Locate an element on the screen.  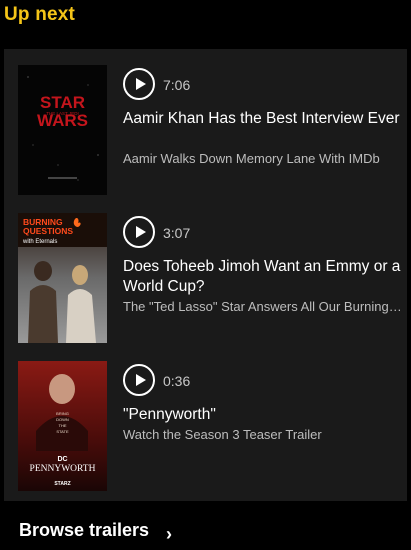
pennyworth-poster: BRING DOWN THE STATE DC PENNYWORTH STARZ is located at coordinates (62, 426).